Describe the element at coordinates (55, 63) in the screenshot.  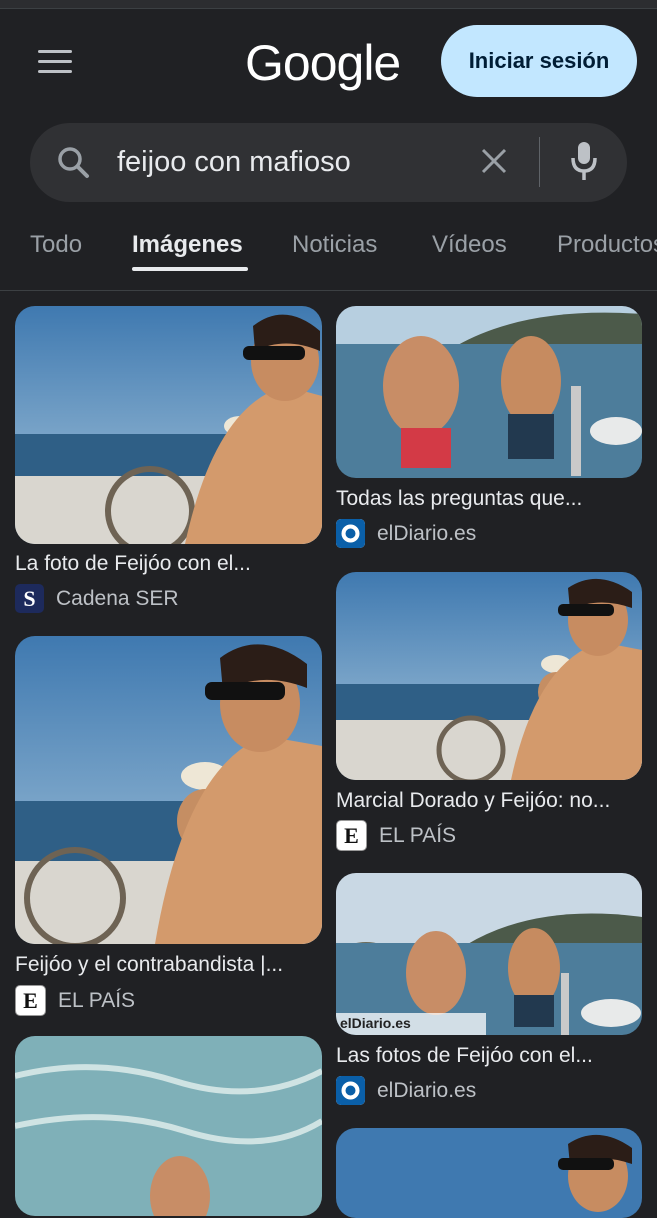
I see `hamburger-menu-icon` at that location.